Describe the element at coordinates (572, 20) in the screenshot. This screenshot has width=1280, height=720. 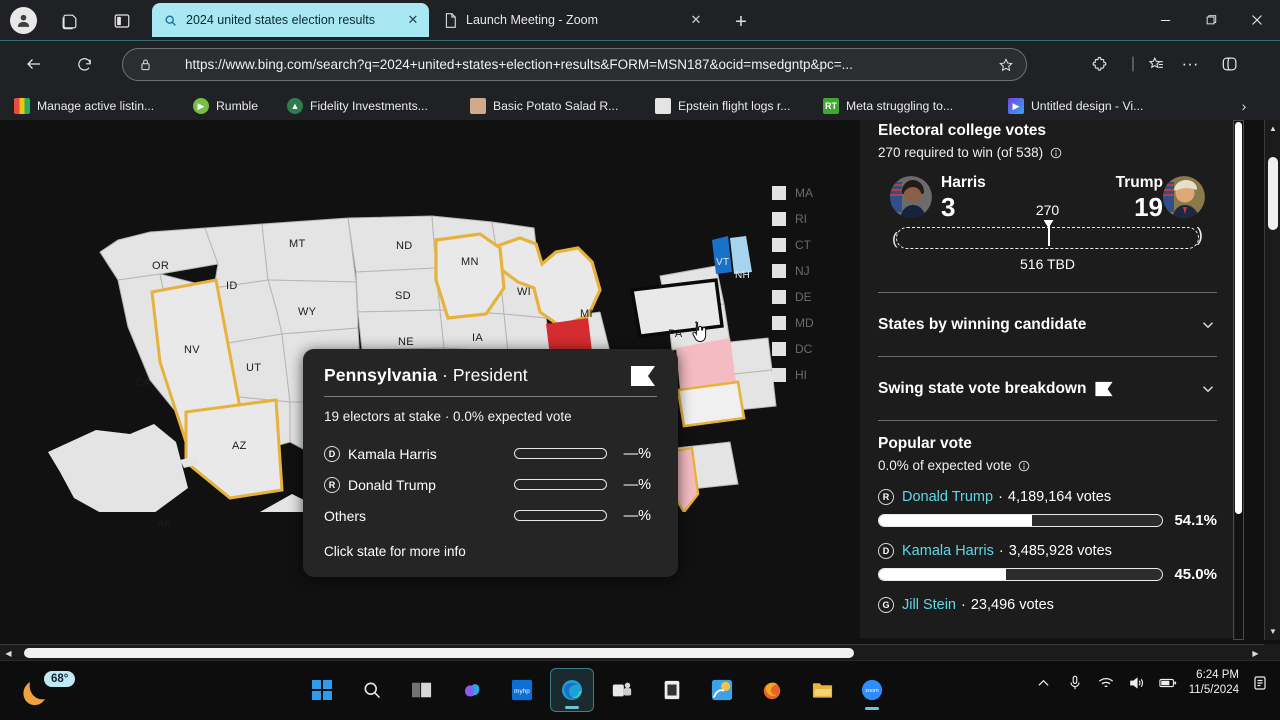
I see `tab-1: Launch Meeting - Zoom ✕` at that location.